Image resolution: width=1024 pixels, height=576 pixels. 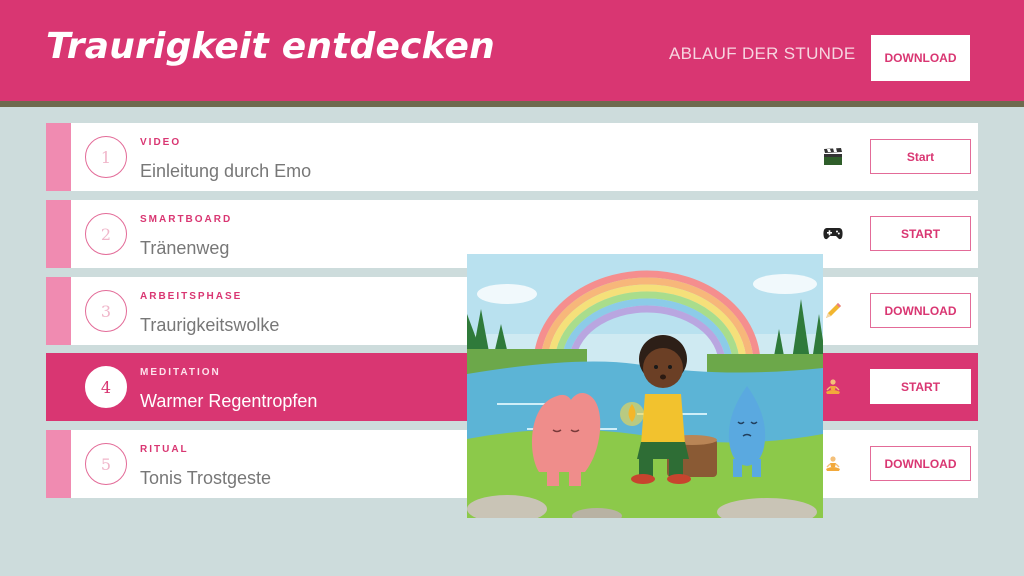 I want to click on step-category: MEDITATION, so click(x=180, y=372).